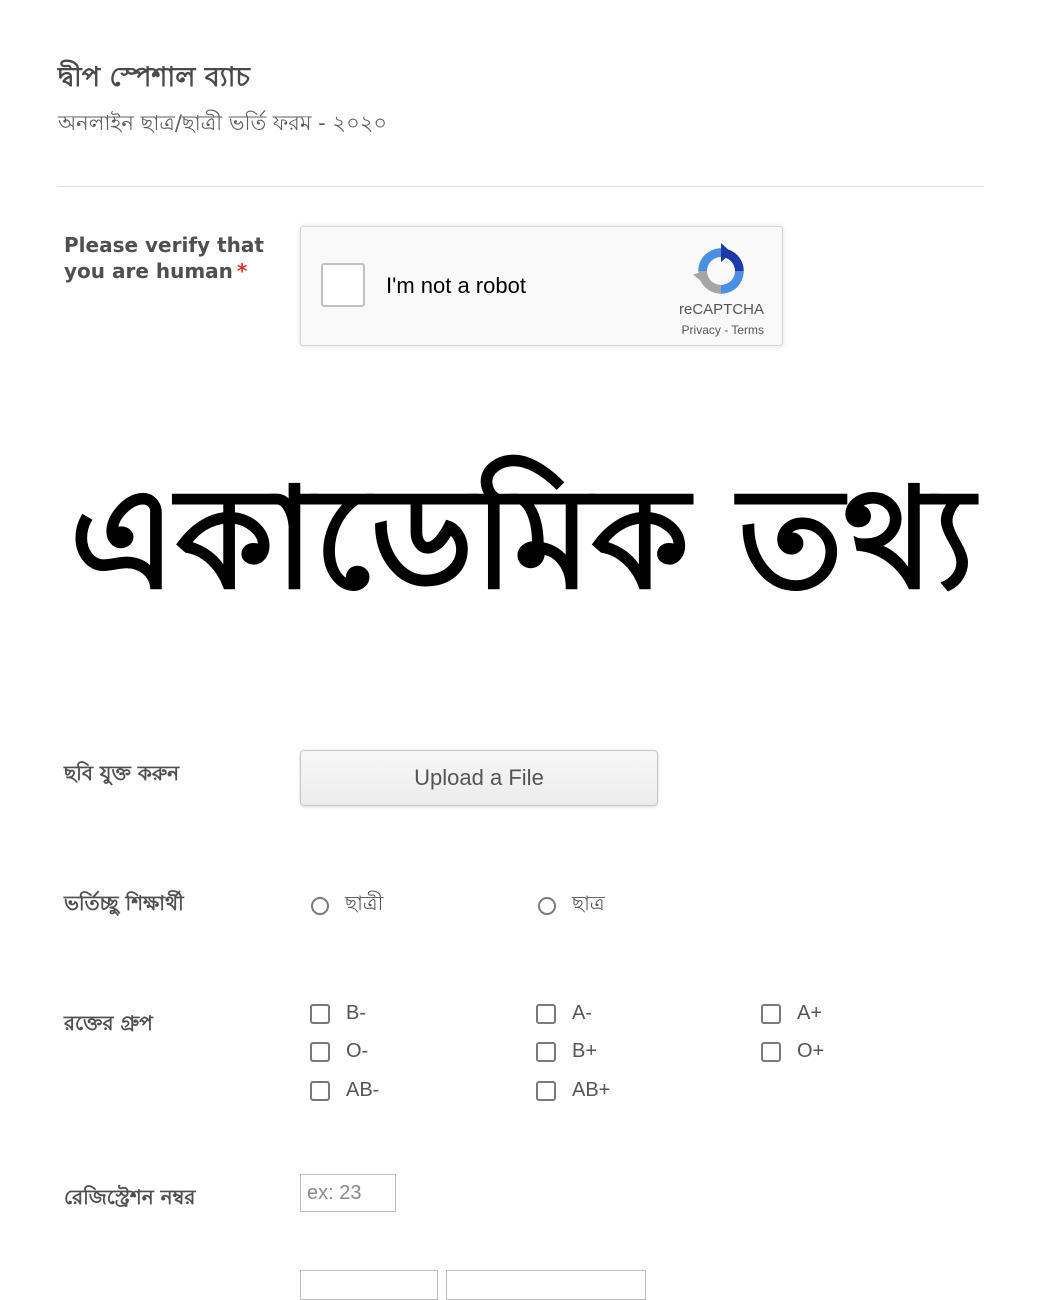 This screenshot has width=1044, height=1300. Describe the element at coordinates (566, 1051) in the screenshot. I see `checkbox-option-b-pos: B+` at that location.